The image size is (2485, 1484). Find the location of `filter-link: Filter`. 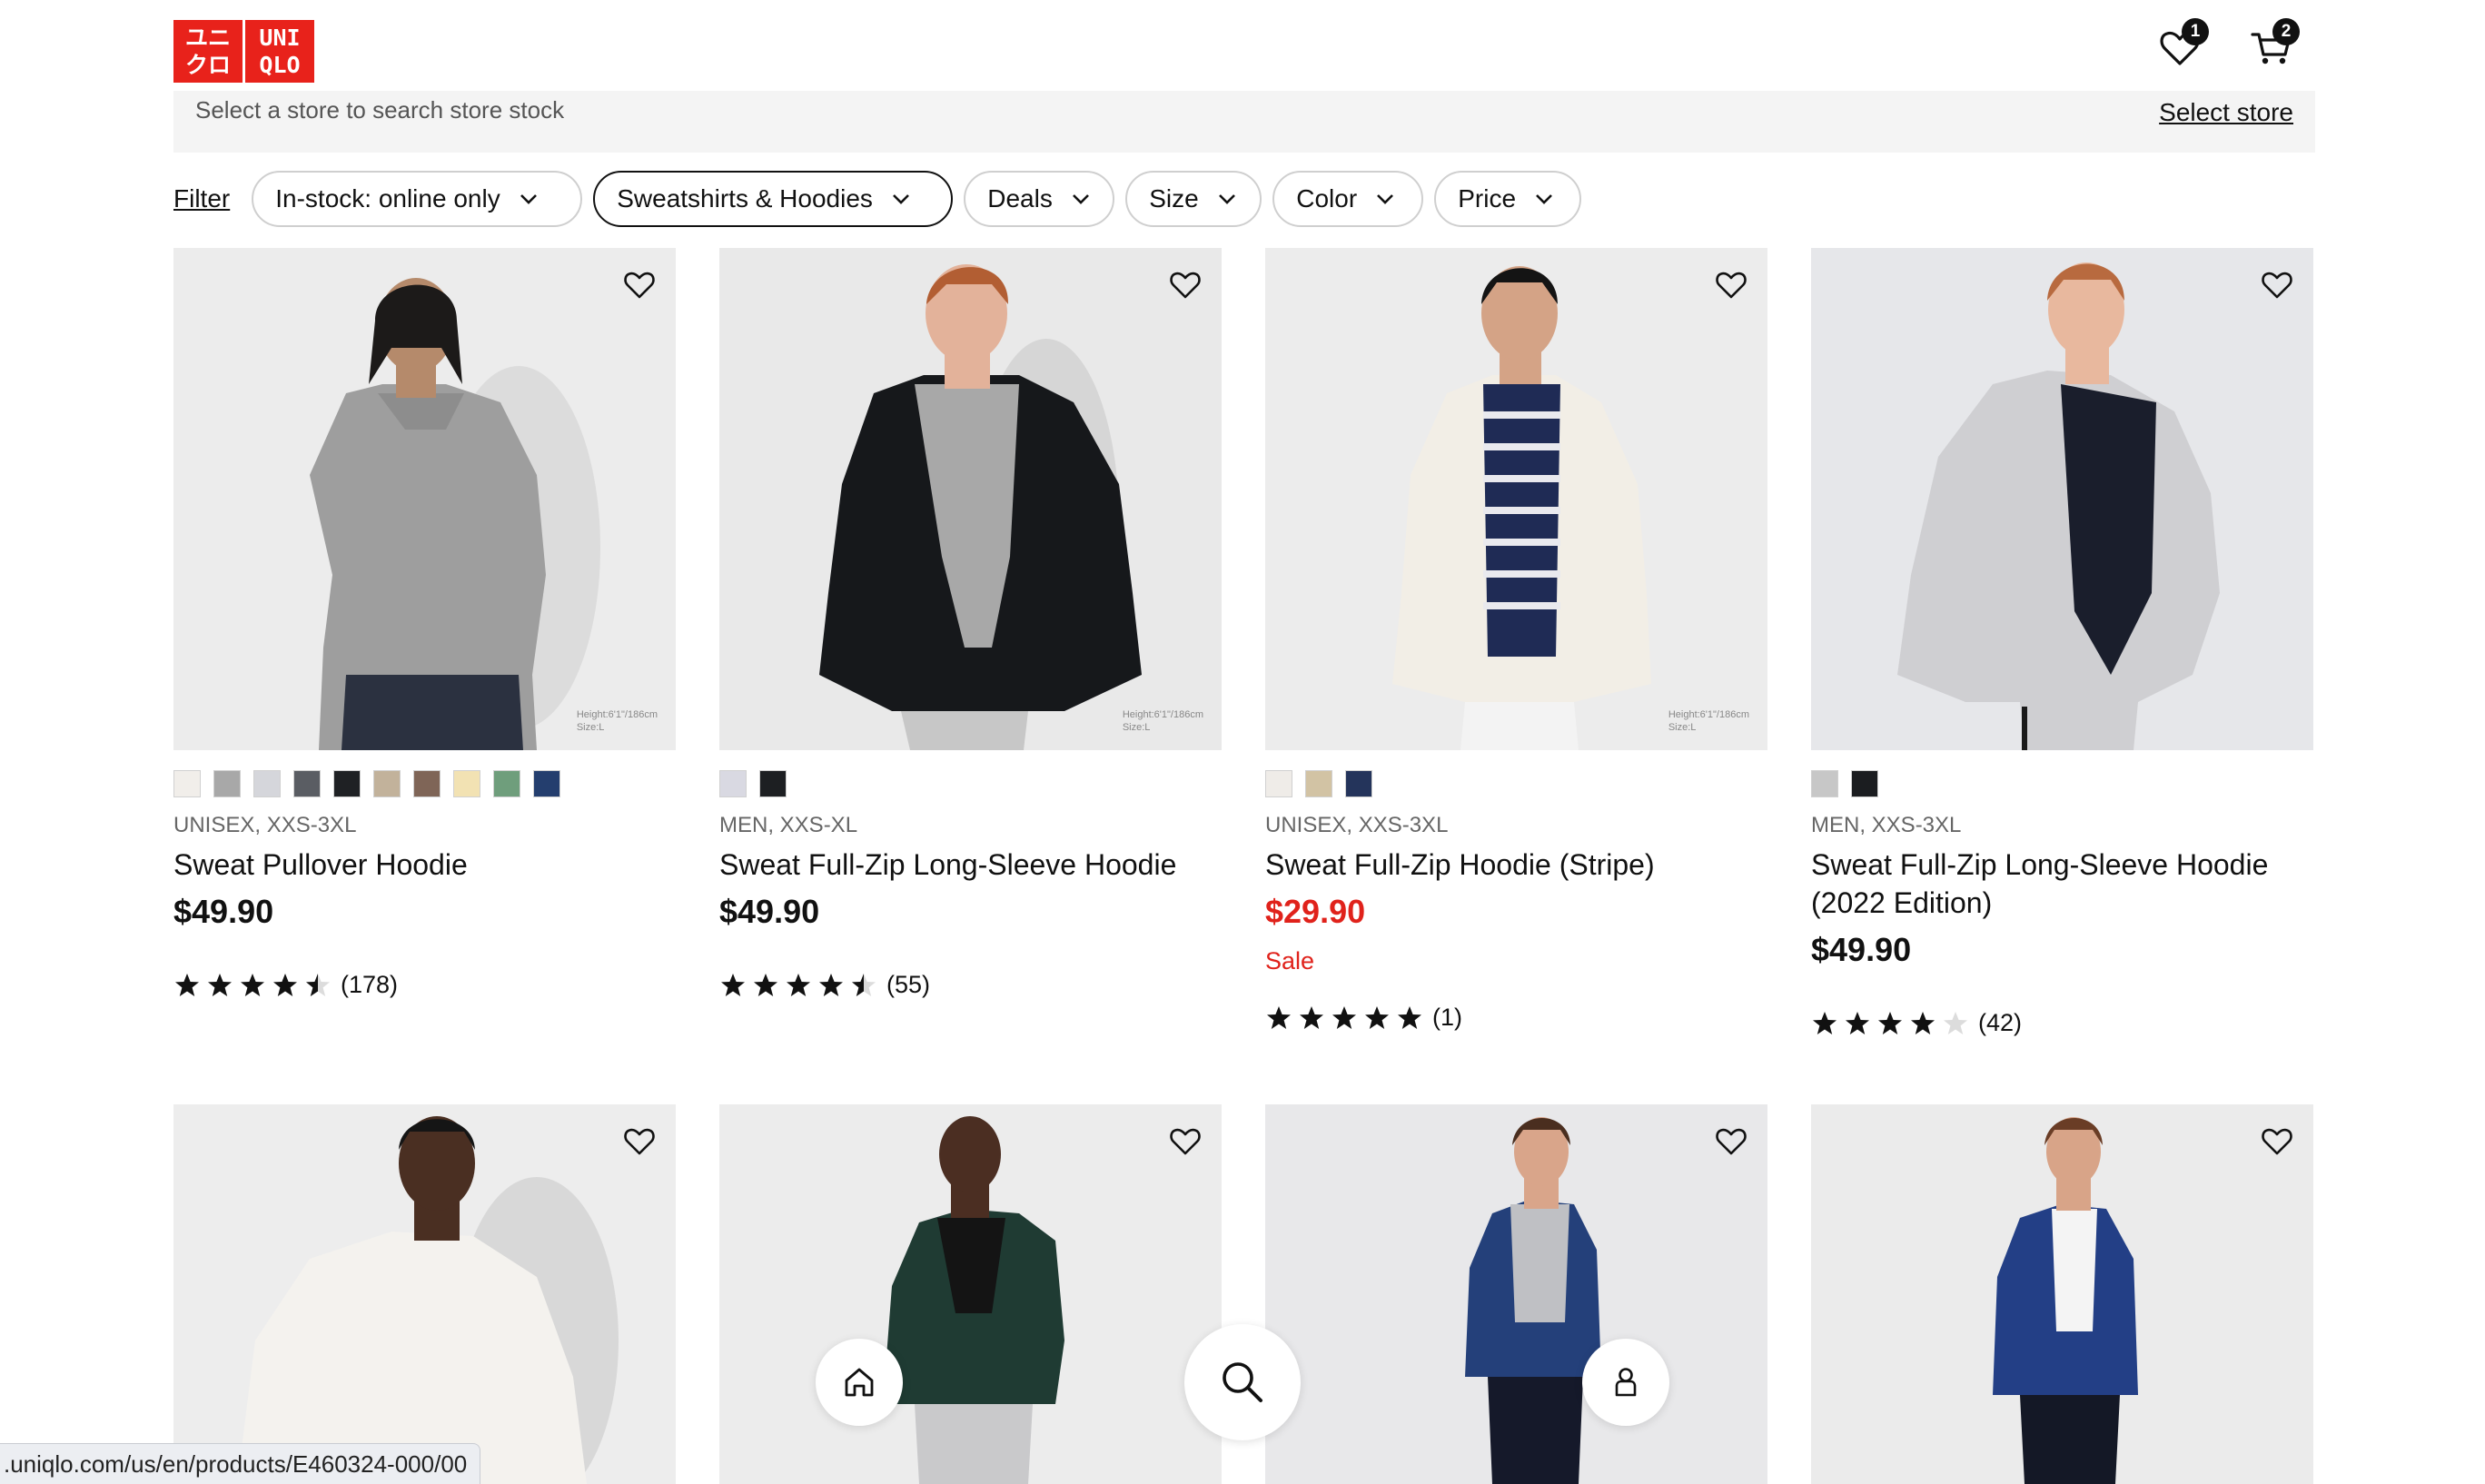

filter-link: Filter is located at coordinates (201, 198).